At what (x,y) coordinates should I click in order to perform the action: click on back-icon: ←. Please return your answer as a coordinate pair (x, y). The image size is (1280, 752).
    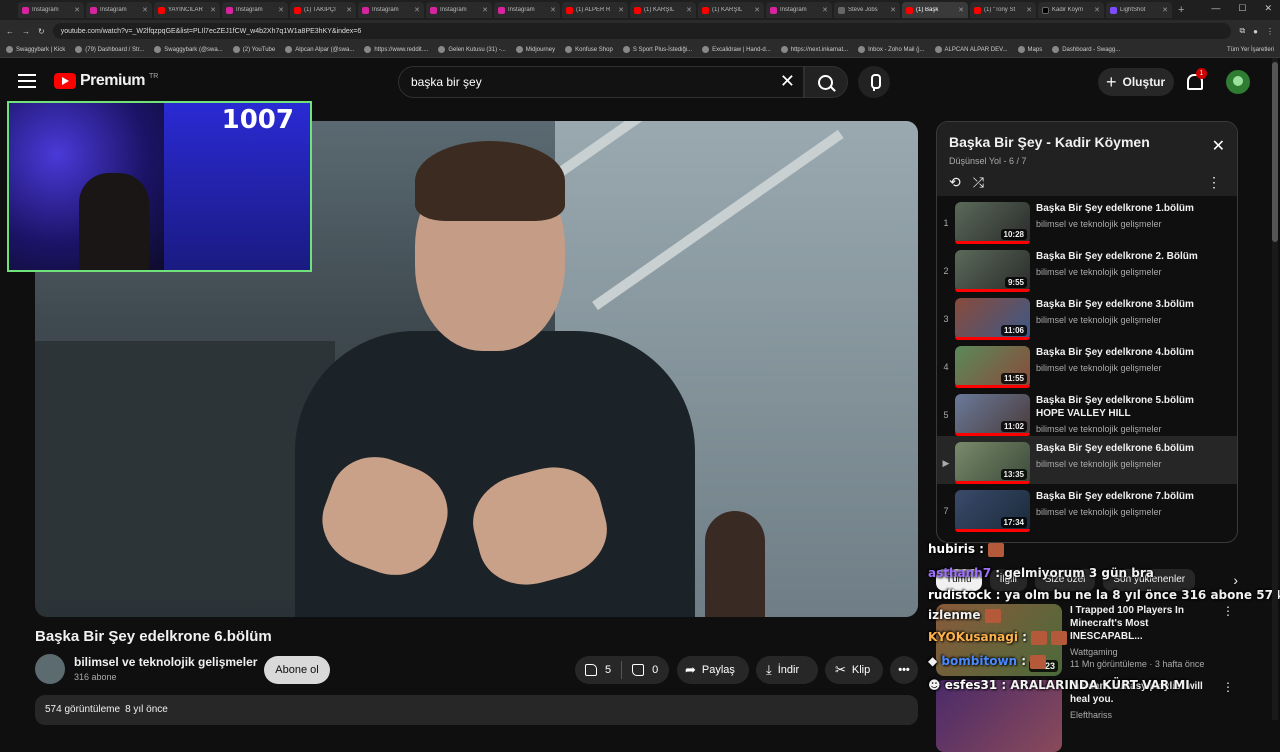
    Looking at the image, I should click on (10, 31).